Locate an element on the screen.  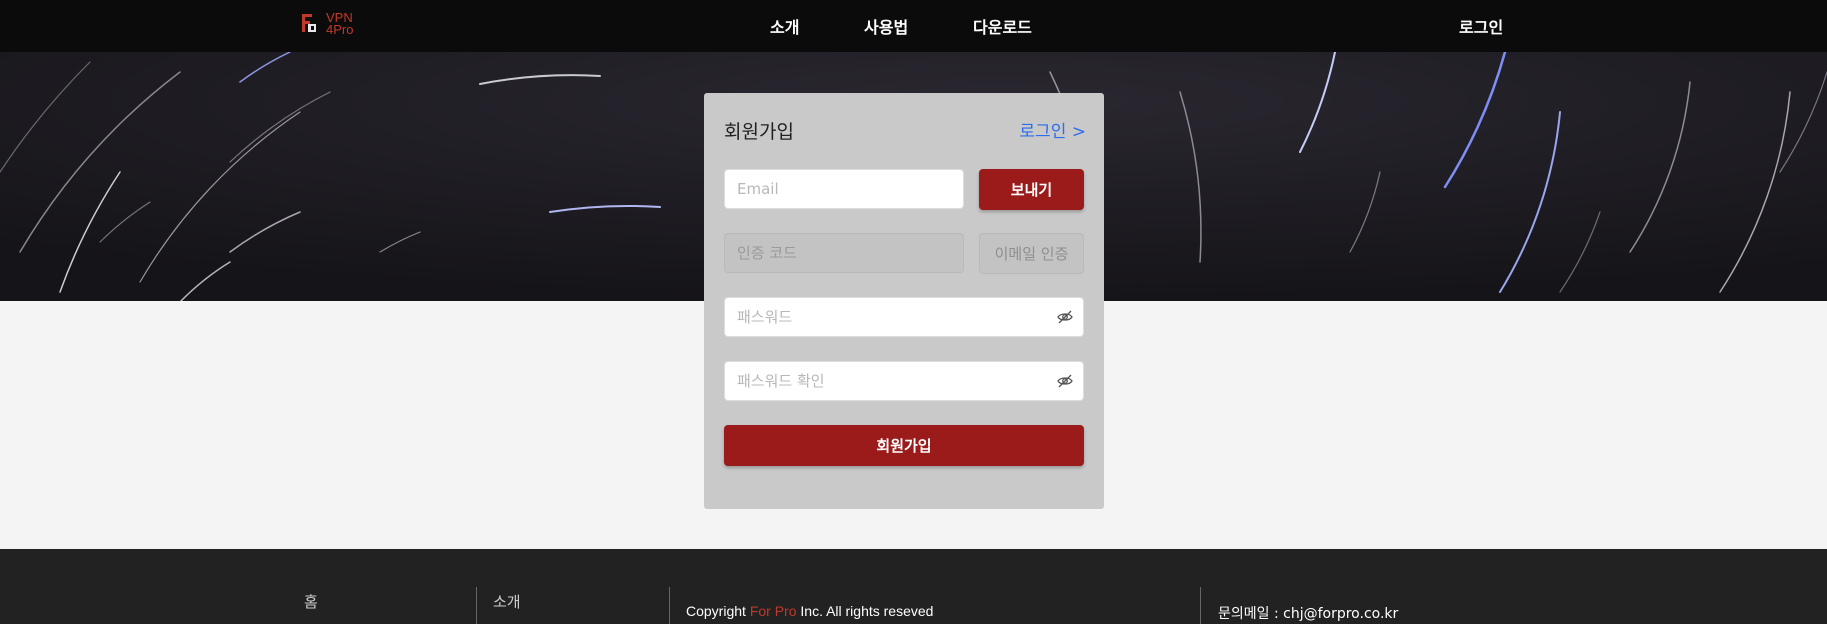
nav-download: 다운로드 is located at coordinates (1002, 26).